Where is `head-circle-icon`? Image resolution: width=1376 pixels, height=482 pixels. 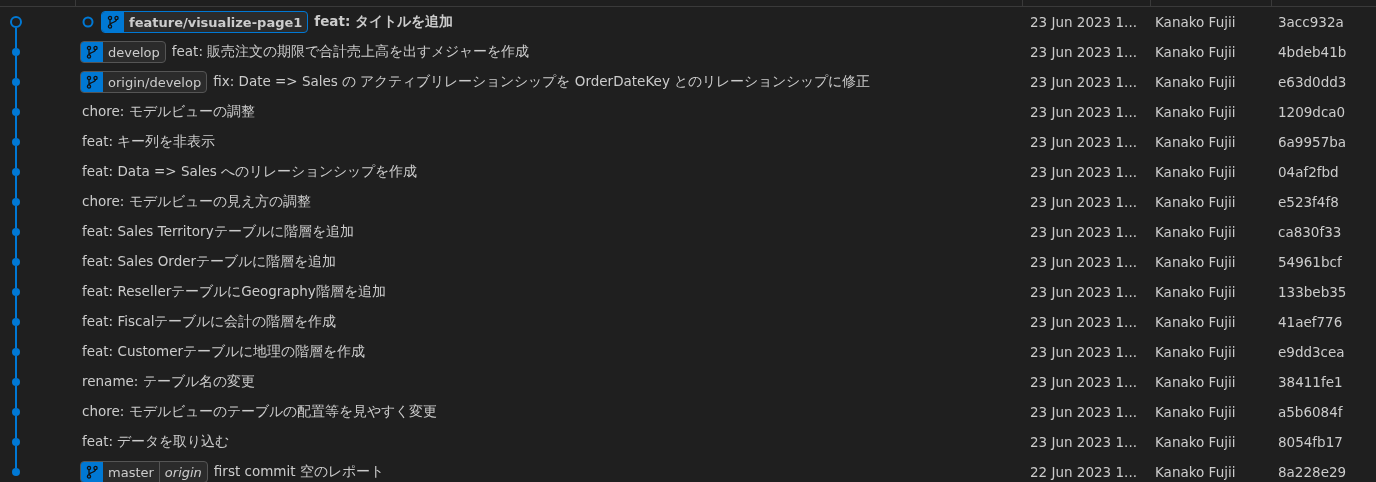
head-circle-icon is located at coordinates (88, 22).